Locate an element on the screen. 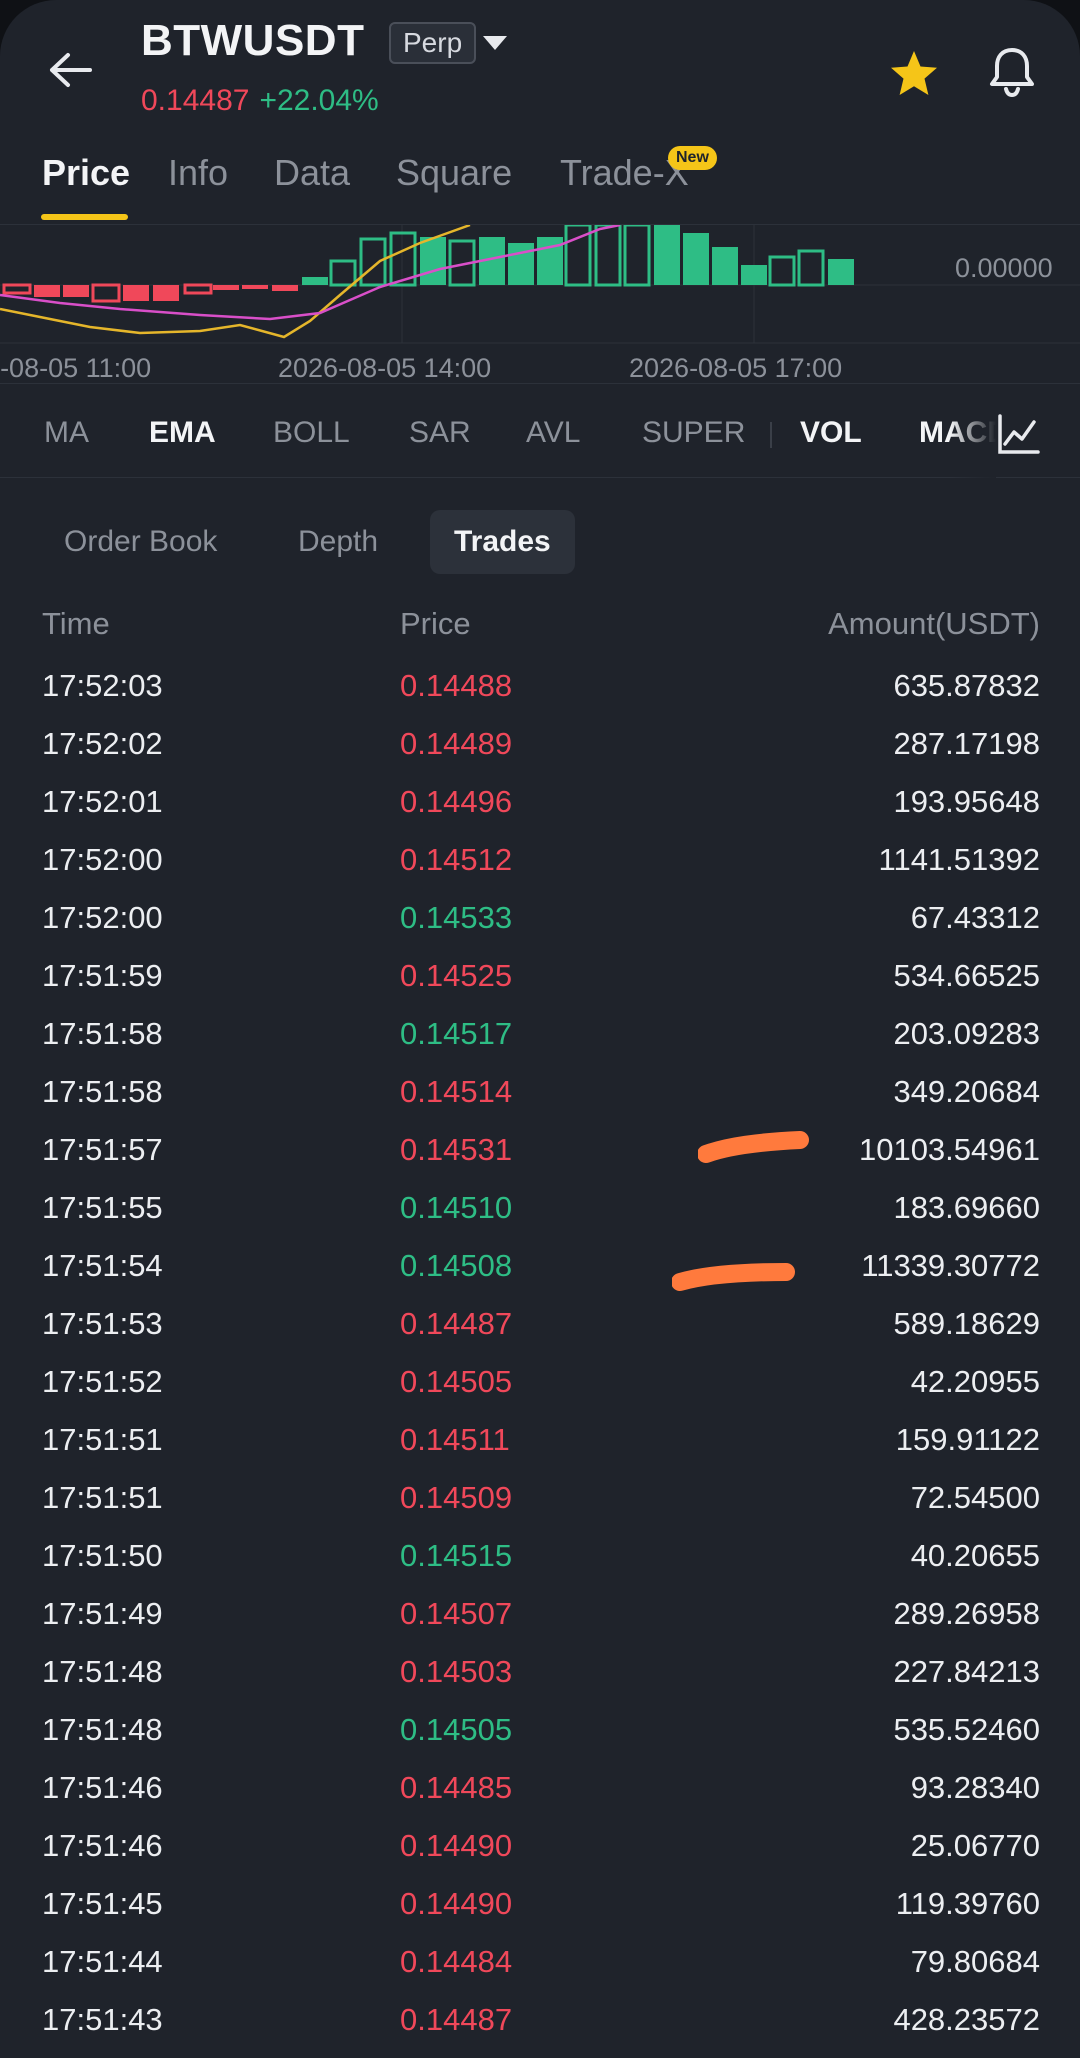 The width and height of the screenshot is (1080, 2058). trade-time: 17:52:03 is located at coordinates (102, 685).